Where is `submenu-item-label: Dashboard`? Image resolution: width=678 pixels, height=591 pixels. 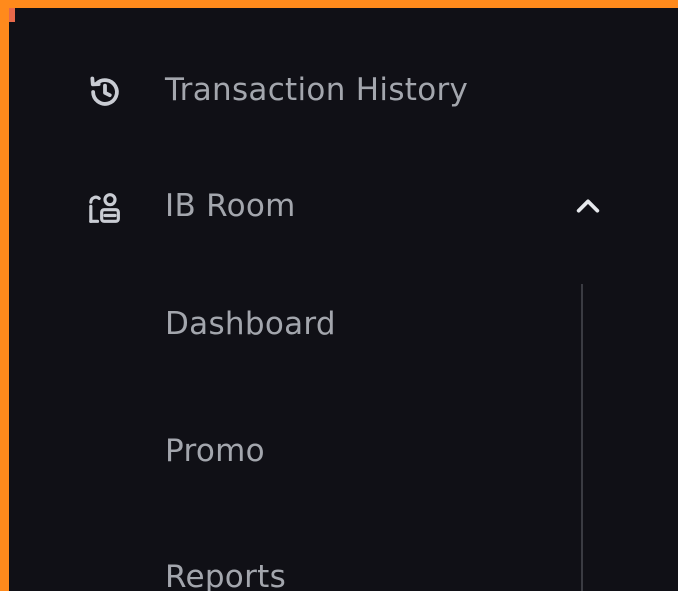
submenu-item-label: Dashboard is located at coordinates (250, 324).